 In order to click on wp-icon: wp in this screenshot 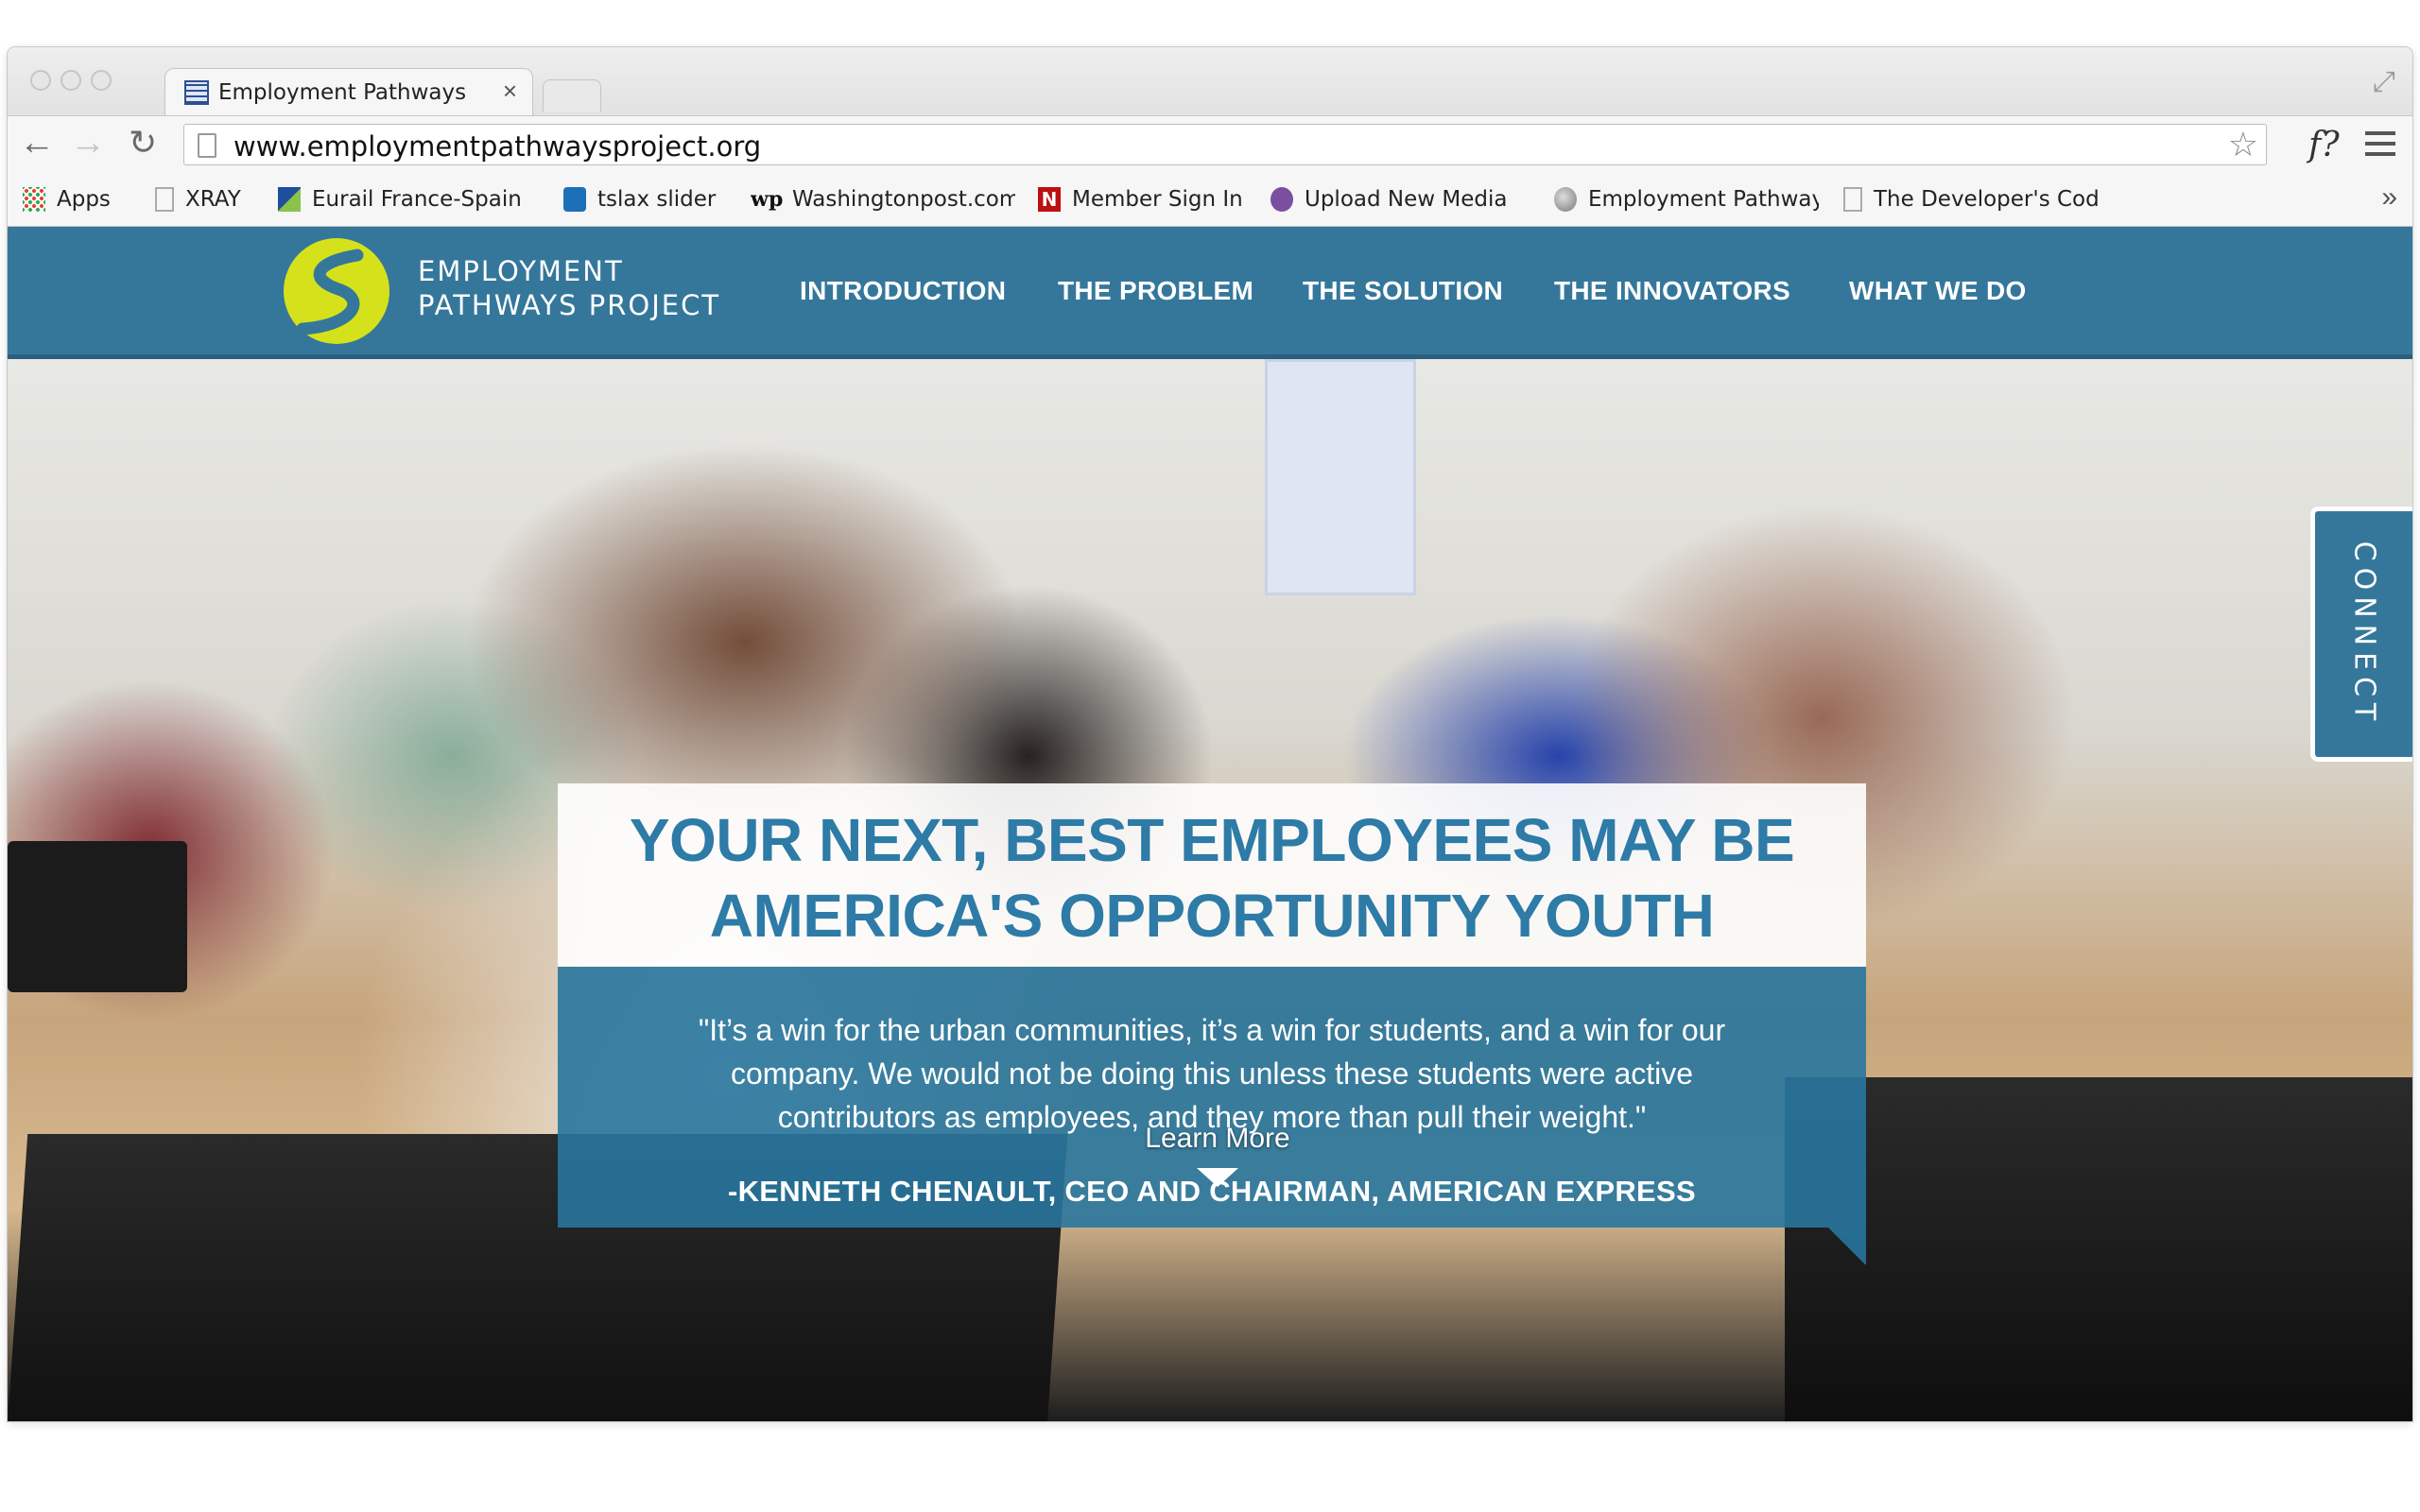, I will do `click(767, 199)`.